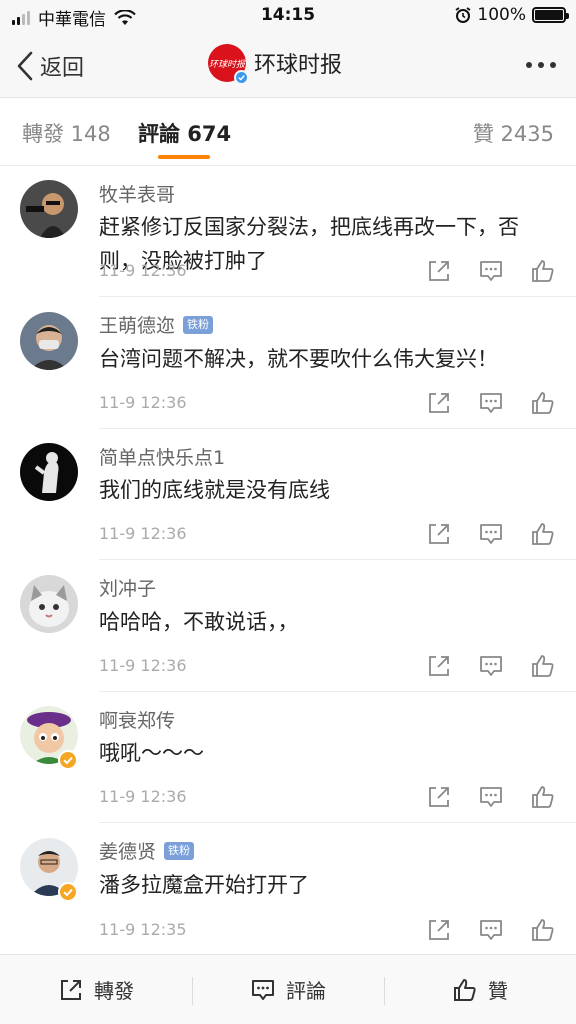 The image size is (576, 1024). Describe the element at coordinates (66, 133) in the screenshot. I see `tab-reposts: 轉發 148` at that location.